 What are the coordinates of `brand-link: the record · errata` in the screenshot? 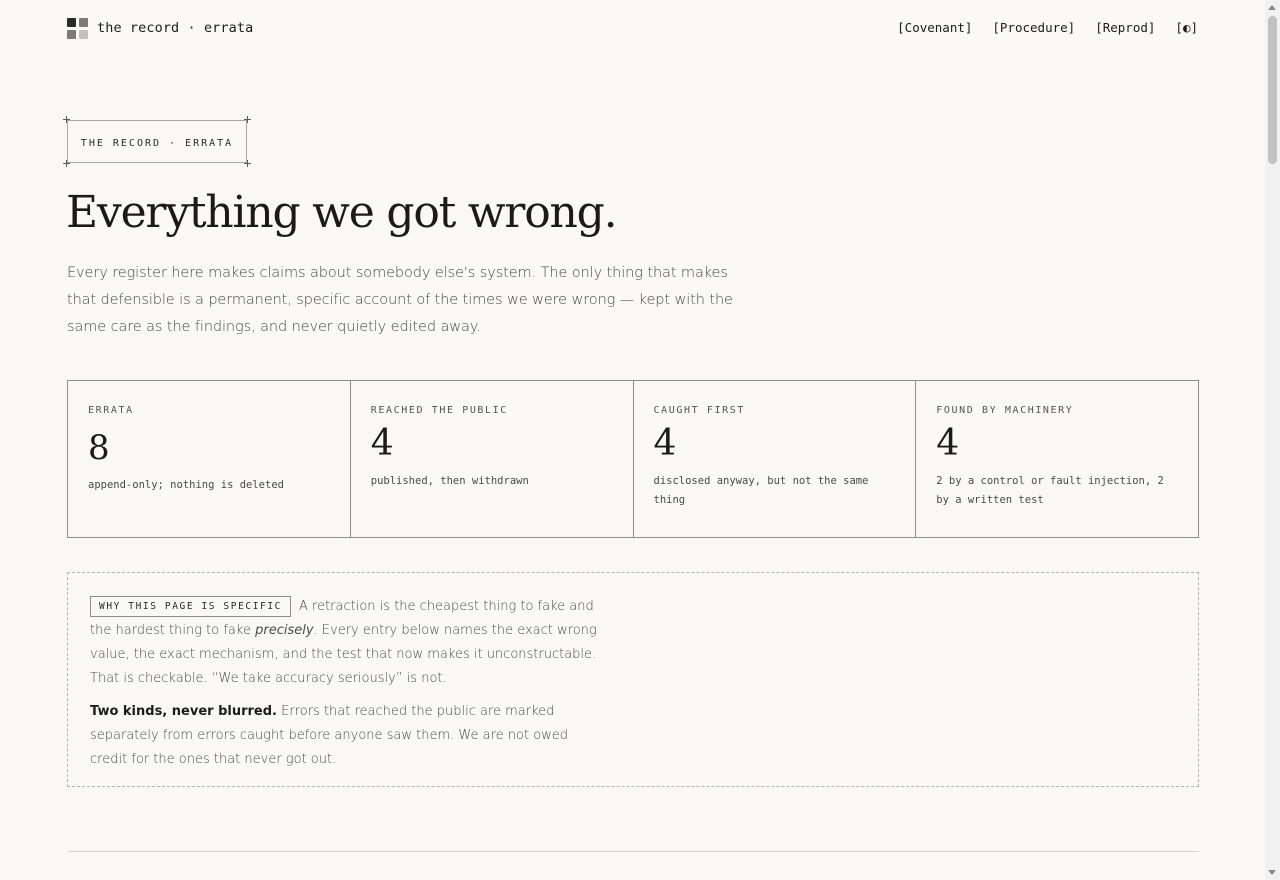 It's located at (160, 28).